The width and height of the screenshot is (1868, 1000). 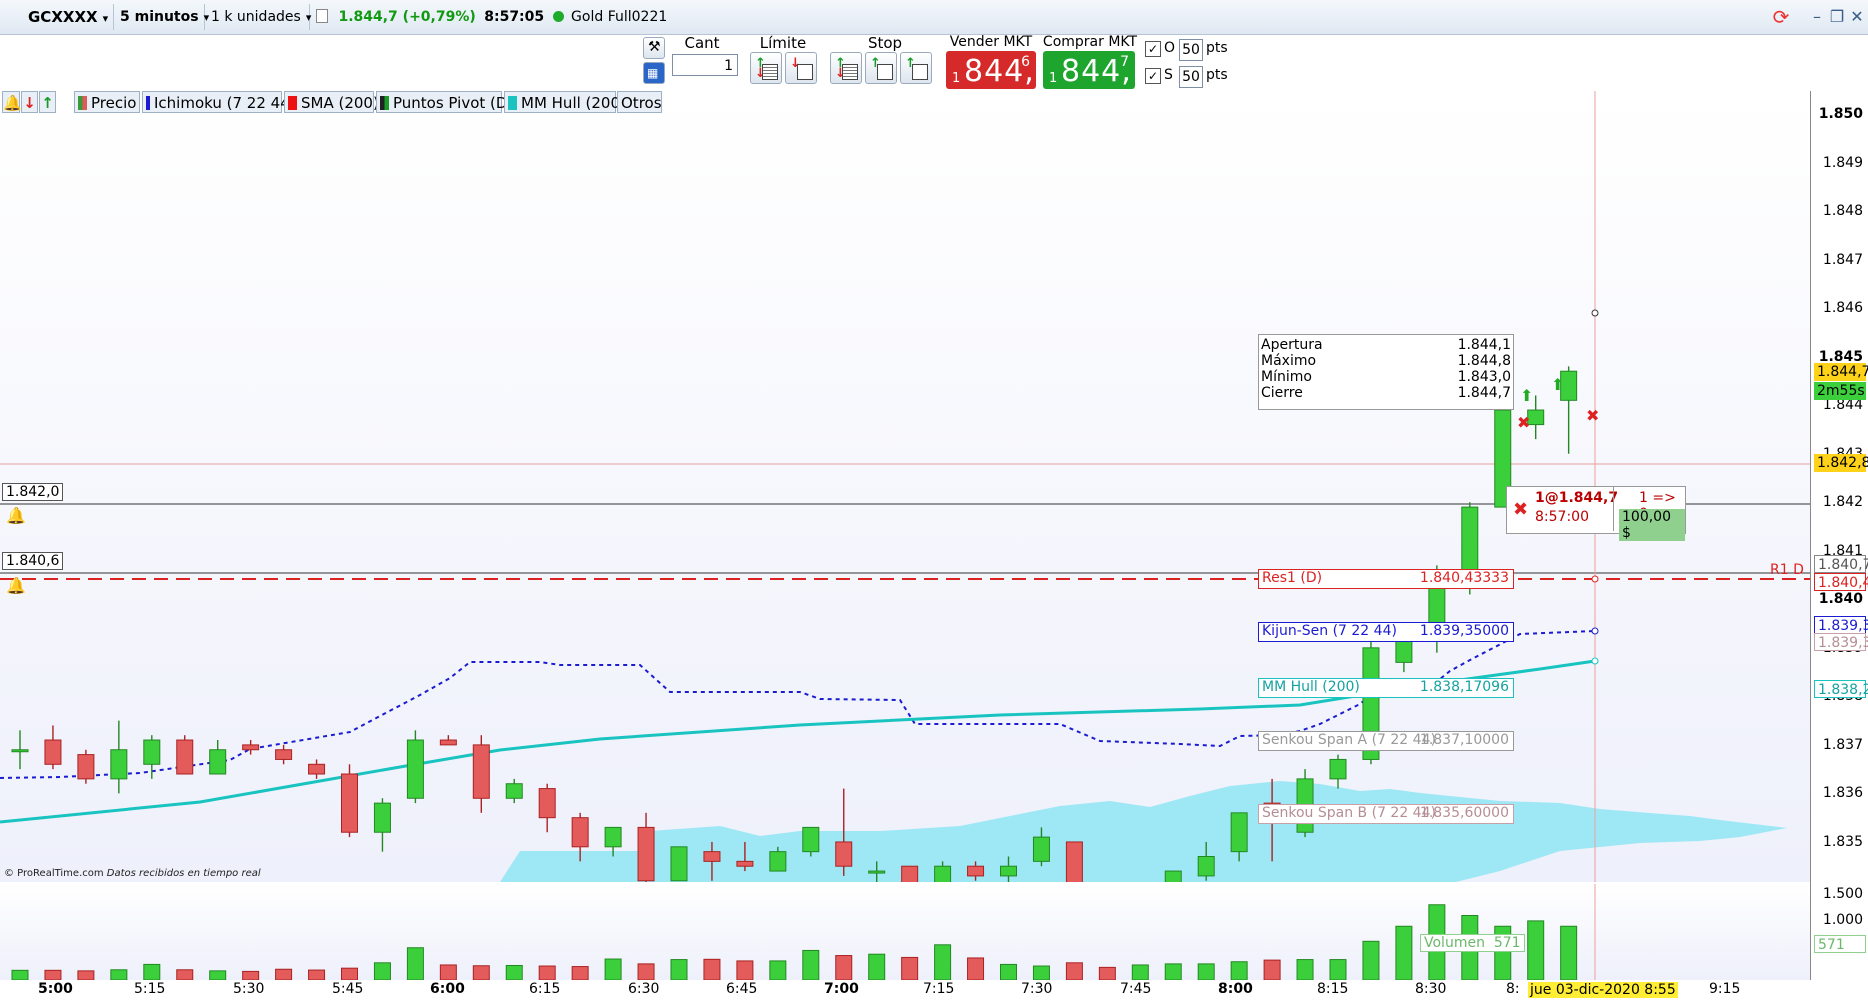 I want to click on buy-arrow-icon: ↑, so click(x=47, y=102).